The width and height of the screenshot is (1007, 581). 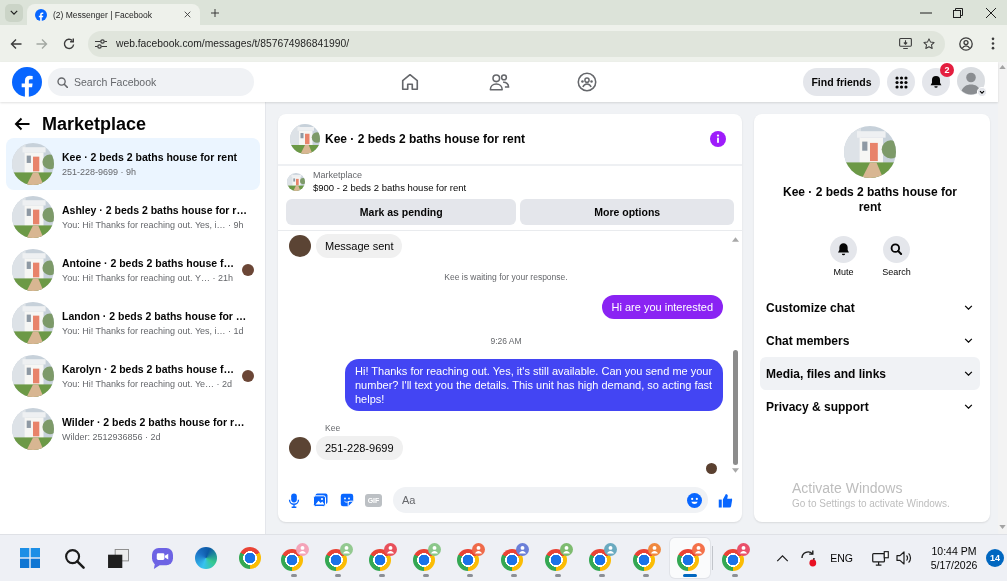 I want to click on settings-row: Chat members, so click(x=870, y=340).